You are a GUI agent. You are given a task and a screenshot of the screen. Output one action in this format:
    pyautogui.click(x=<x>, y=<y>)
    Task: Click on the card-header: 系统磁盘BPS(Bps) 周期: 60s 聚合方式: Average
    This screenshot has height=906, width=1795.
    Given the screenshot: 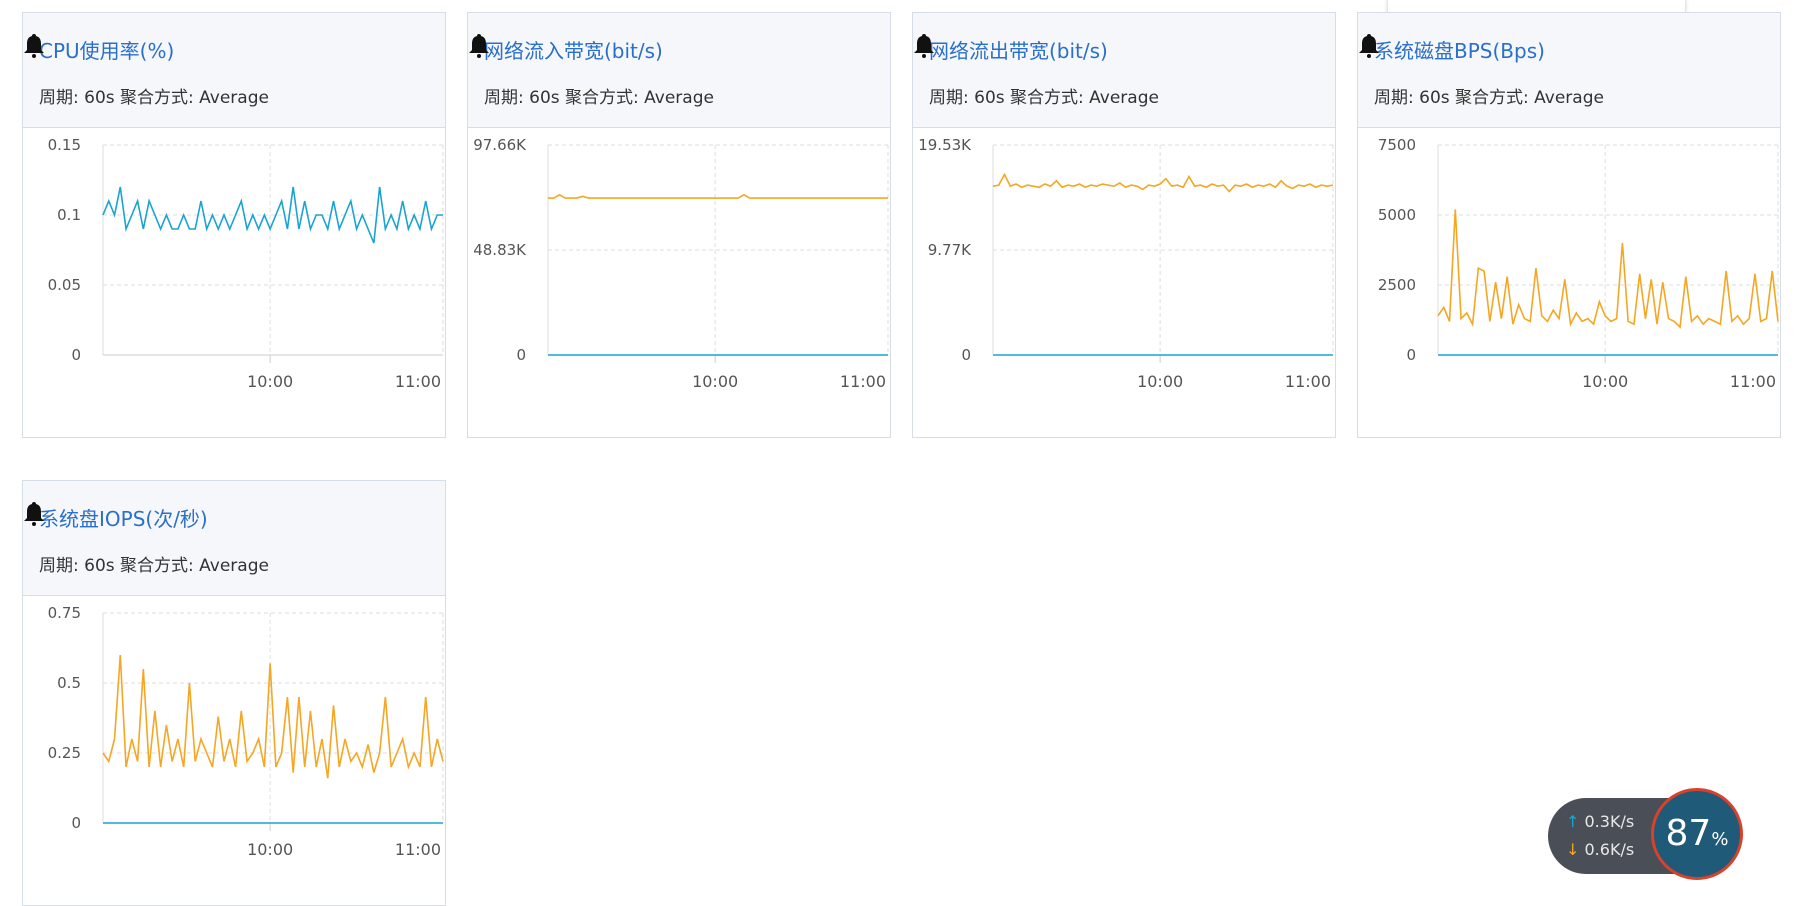 What is the action you would take?
    pyautogui.click(x=1569, y=70)
    